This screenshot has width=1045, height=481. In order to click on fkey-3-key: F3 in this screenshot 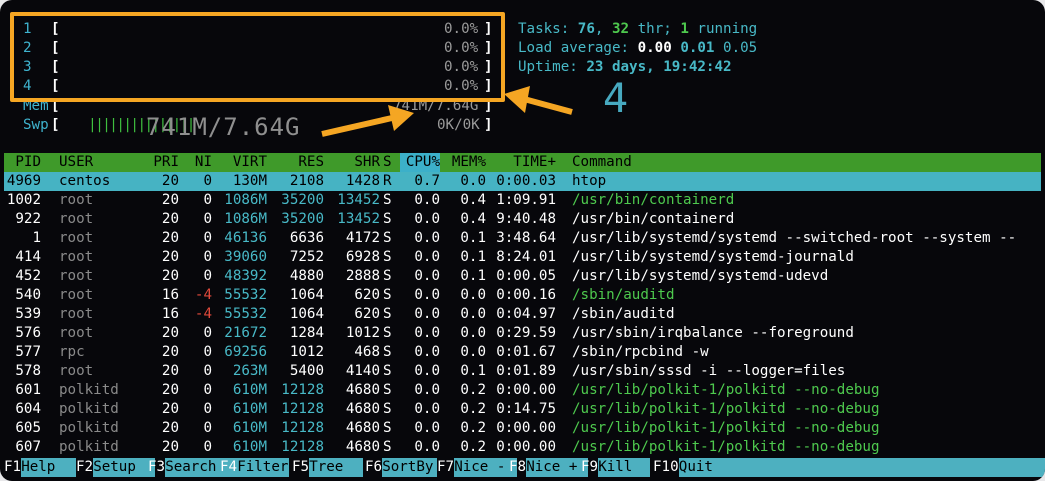, I will do `click(156, 467)`.